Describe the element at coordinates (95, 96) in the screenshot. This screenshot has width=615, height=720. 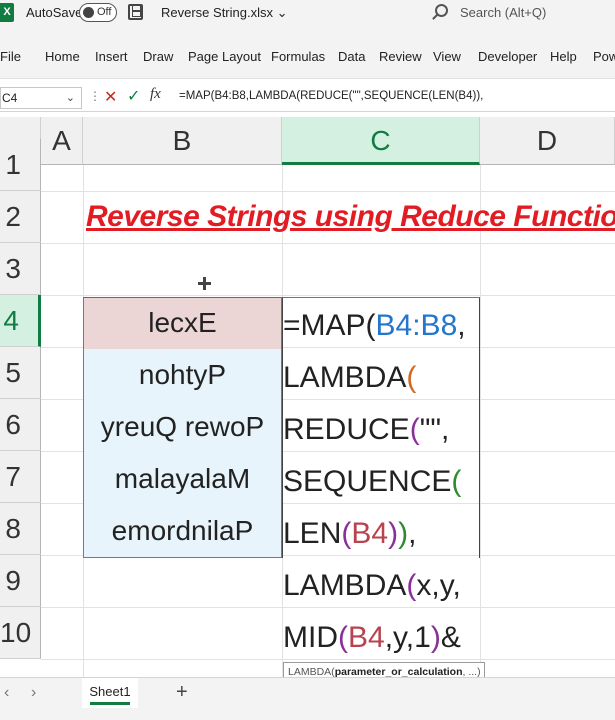
I see `drag-handle-icon: ⋮` at that location.